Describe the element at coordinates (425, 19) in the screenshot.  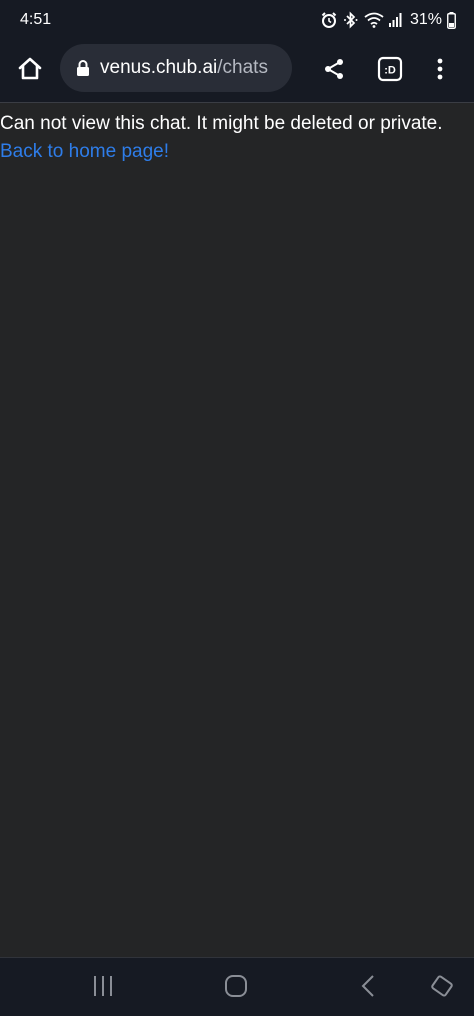
I see `battery-percent: 31%` at that location.